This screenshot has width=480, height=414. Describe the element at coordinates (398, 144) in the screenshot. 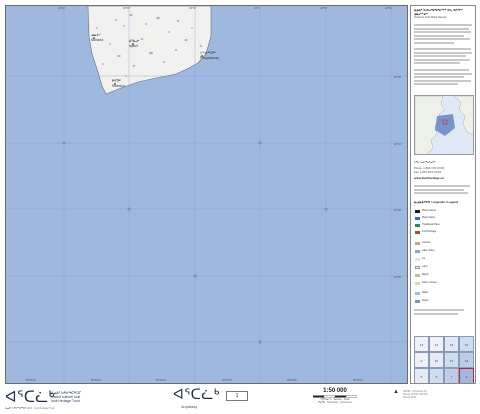

I see `right-tick-label: 62°04'` at that location.